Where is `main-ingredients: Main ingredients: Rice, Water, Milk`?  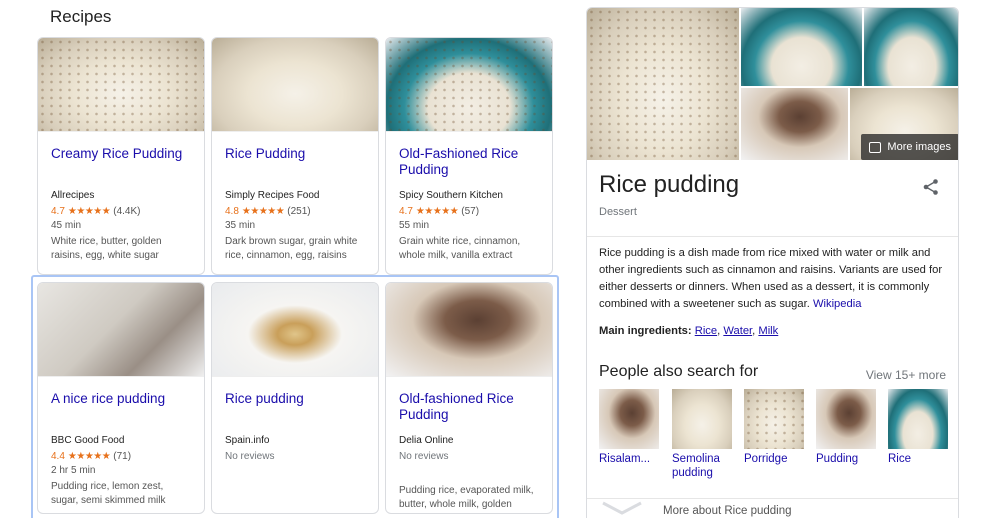
main-ingredients: Main ingredients: Rice, Water, Milk is located at coordinates (689, 331).